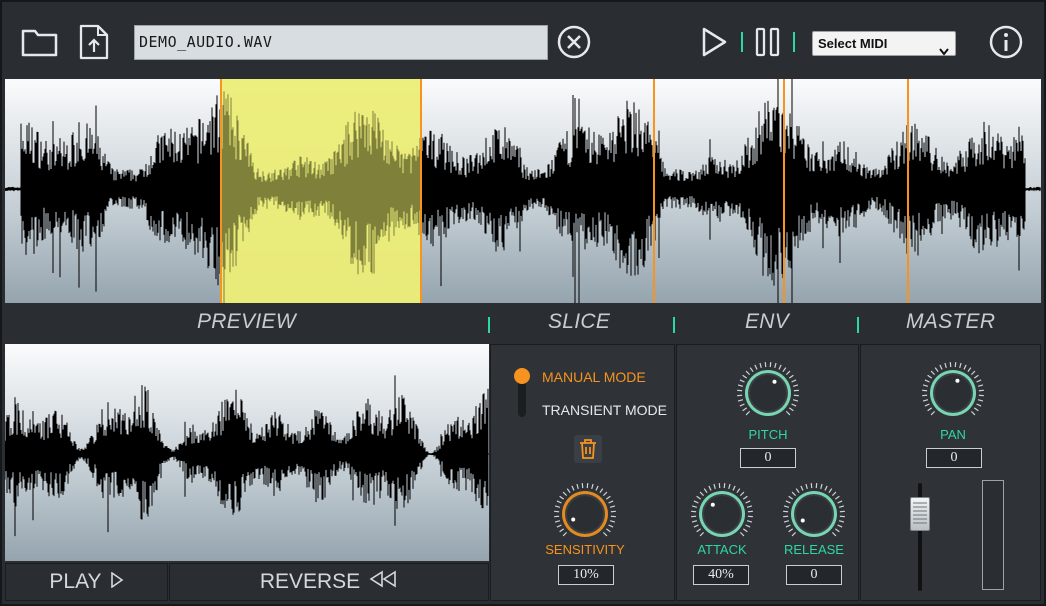 The height and width of the screenshot is (606, 1046). What do you see at coordinates (953, 434) in the screenshot?
I see `pan-label: PAN` at bounding box center [953, 434].